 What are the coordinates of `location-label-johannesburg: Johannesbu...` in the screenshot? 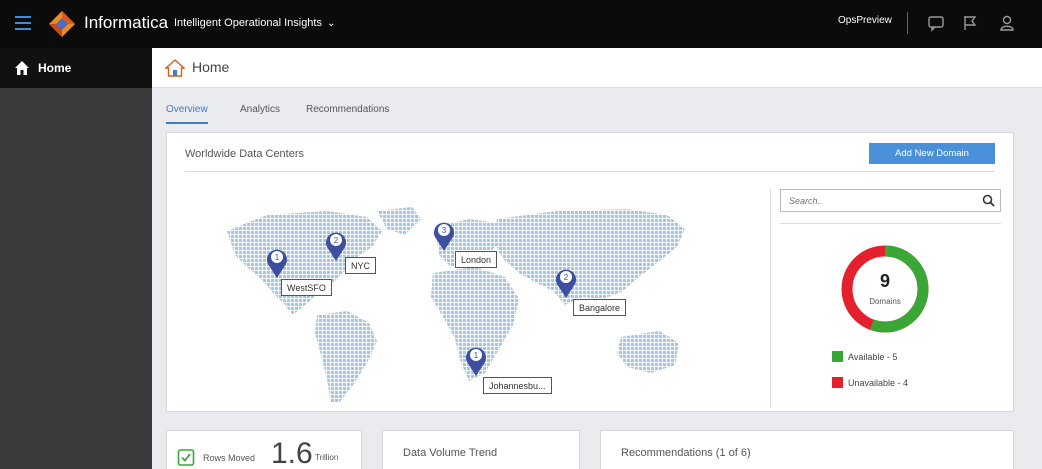 It's located at (517, 385).